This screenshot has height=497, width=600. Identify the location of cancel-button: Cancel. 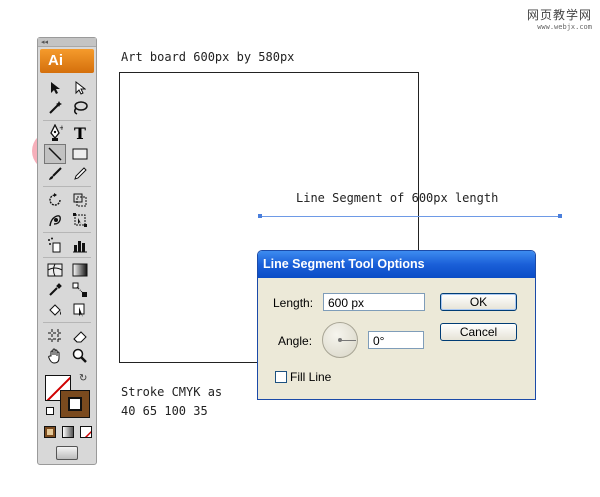
(478, 332).